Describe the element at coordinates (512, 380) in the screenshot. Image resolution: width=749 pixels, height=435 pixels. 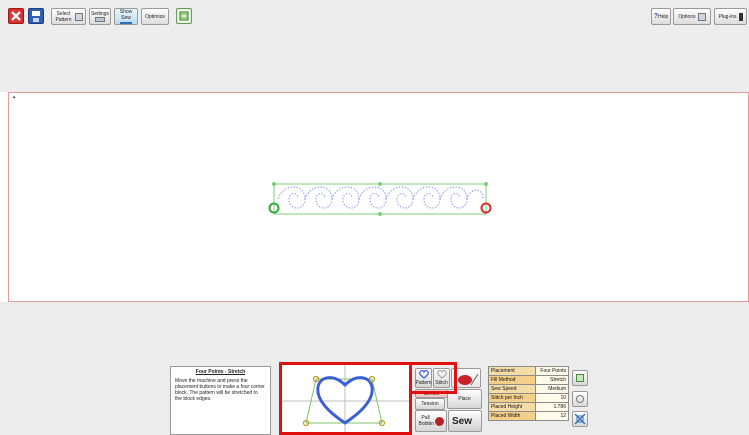
I see `property-name: Fill Method` at that location.